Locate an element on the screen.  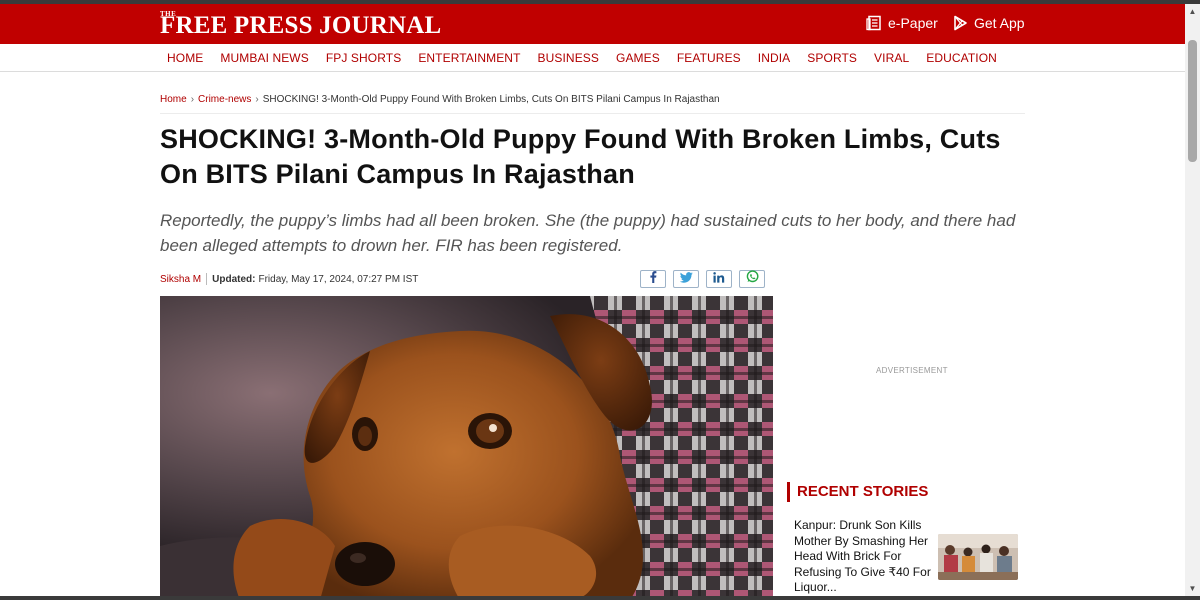
epaper-label: e-Paper is located at coordinates (913, 23).